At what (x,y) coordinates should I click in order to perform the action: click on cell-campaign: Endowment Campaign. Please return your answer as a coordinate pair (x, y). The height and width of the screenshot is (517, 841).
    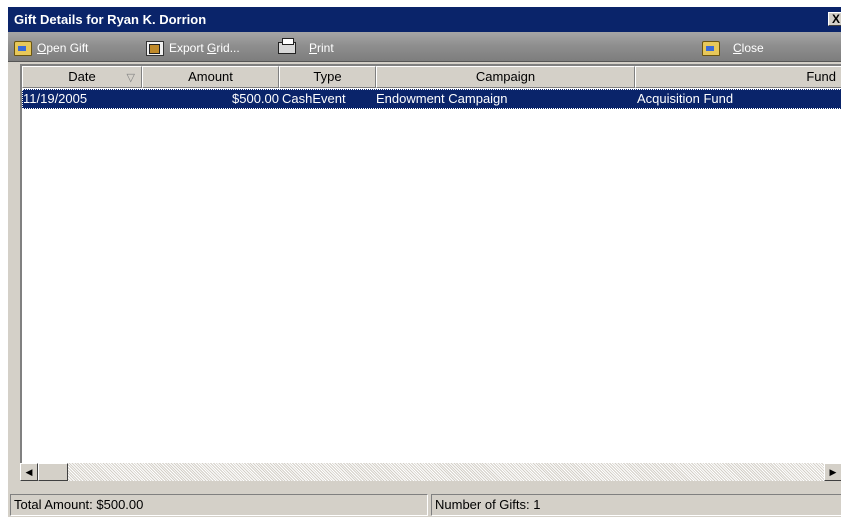
    Looking at the image, I should click on (442, 98).